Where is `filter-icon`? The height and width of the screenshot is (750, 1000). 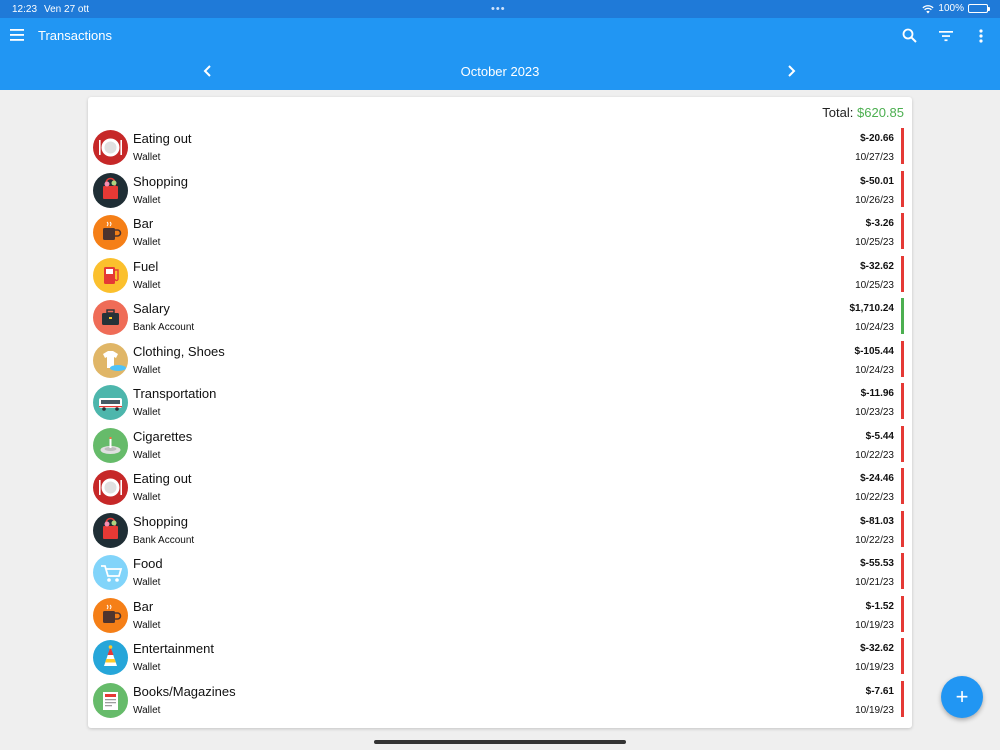
filter-icon is located at coordinates (946, 36).